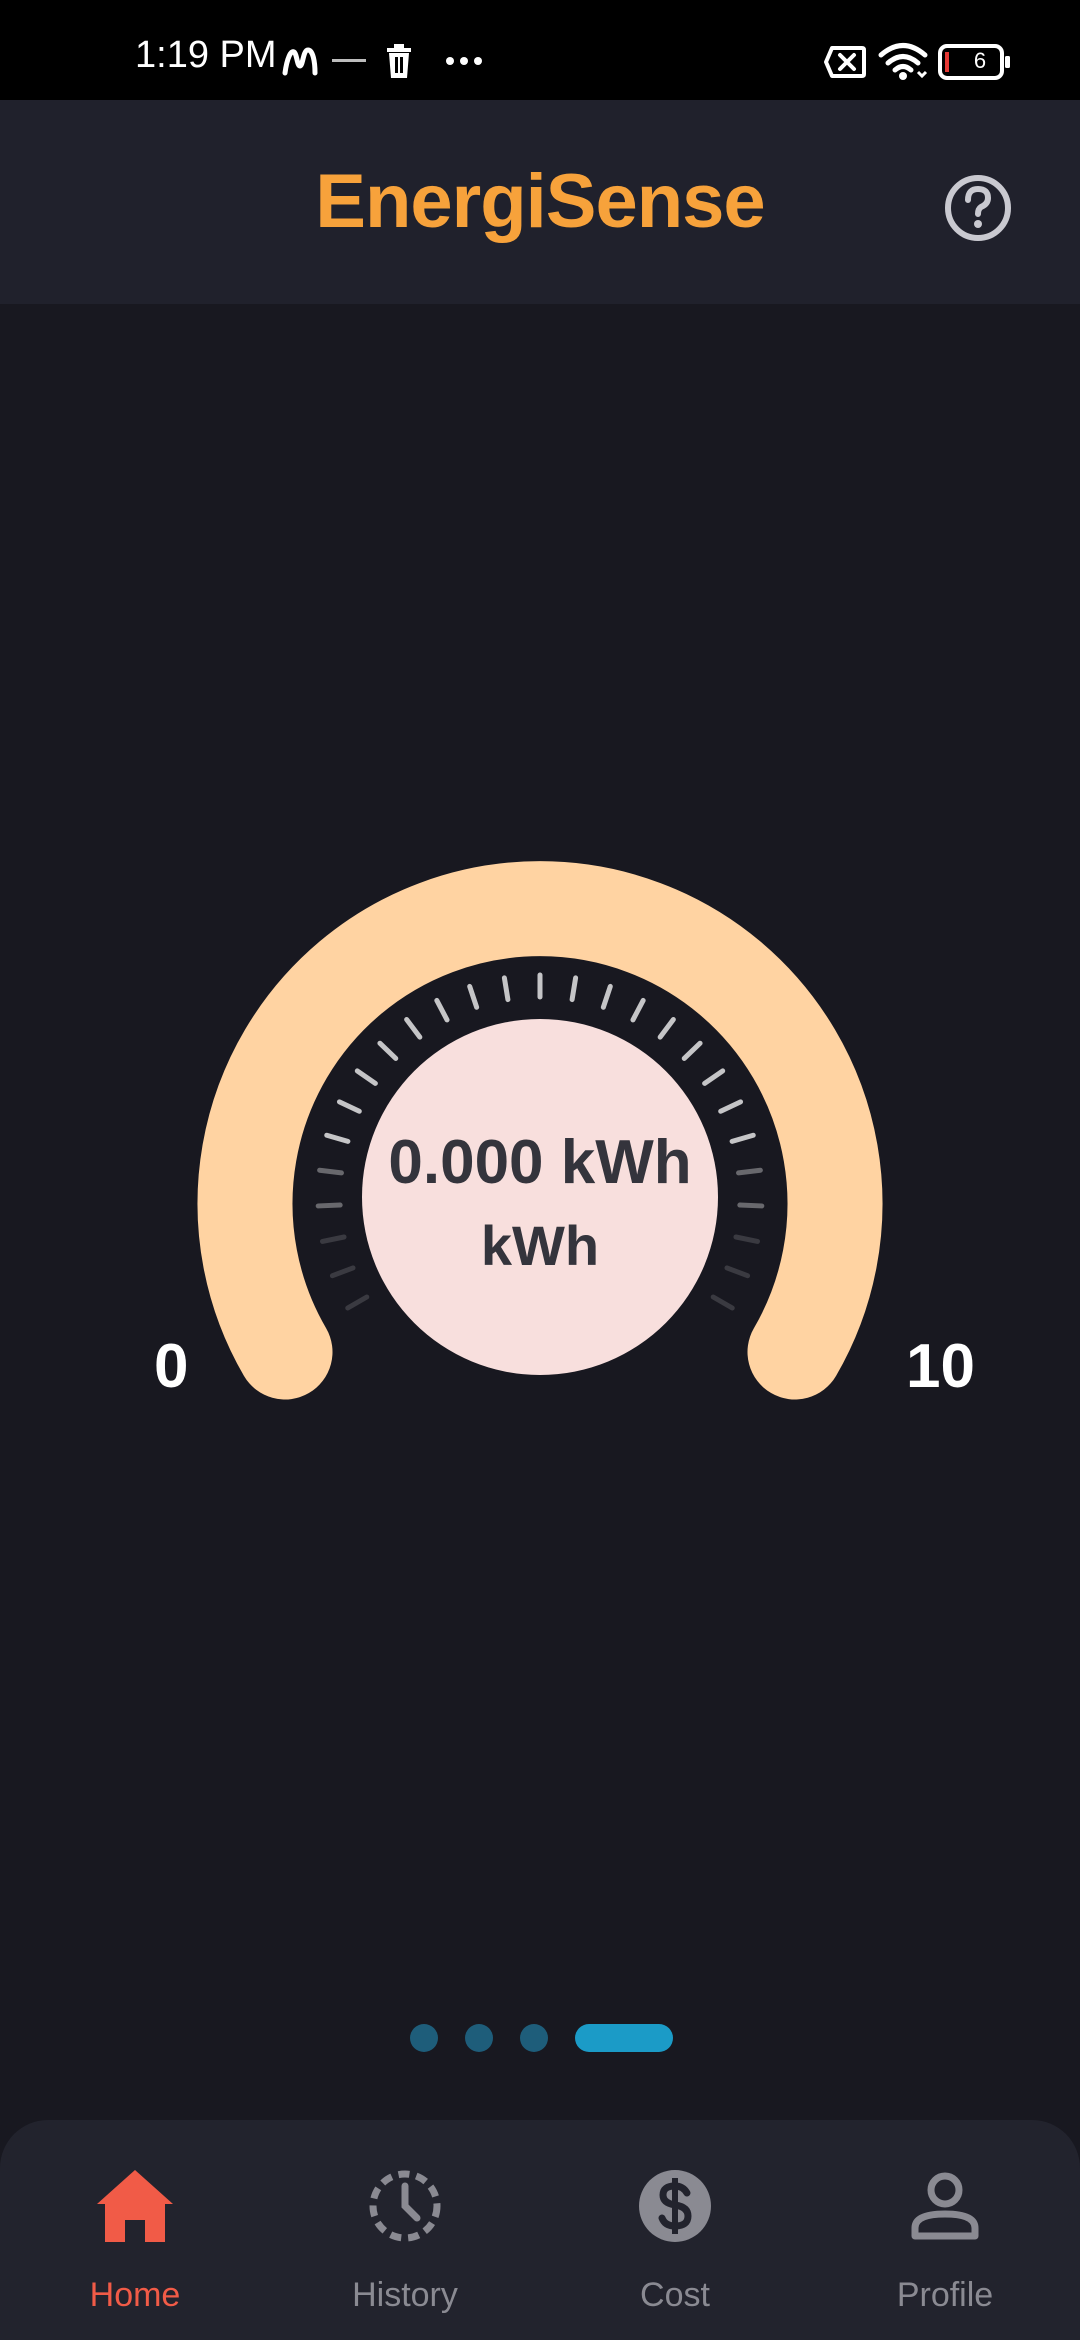 The height and width of the screenshot is (2340, 1080). I want to click on app-header: EnergiSense, so click(540, 202).